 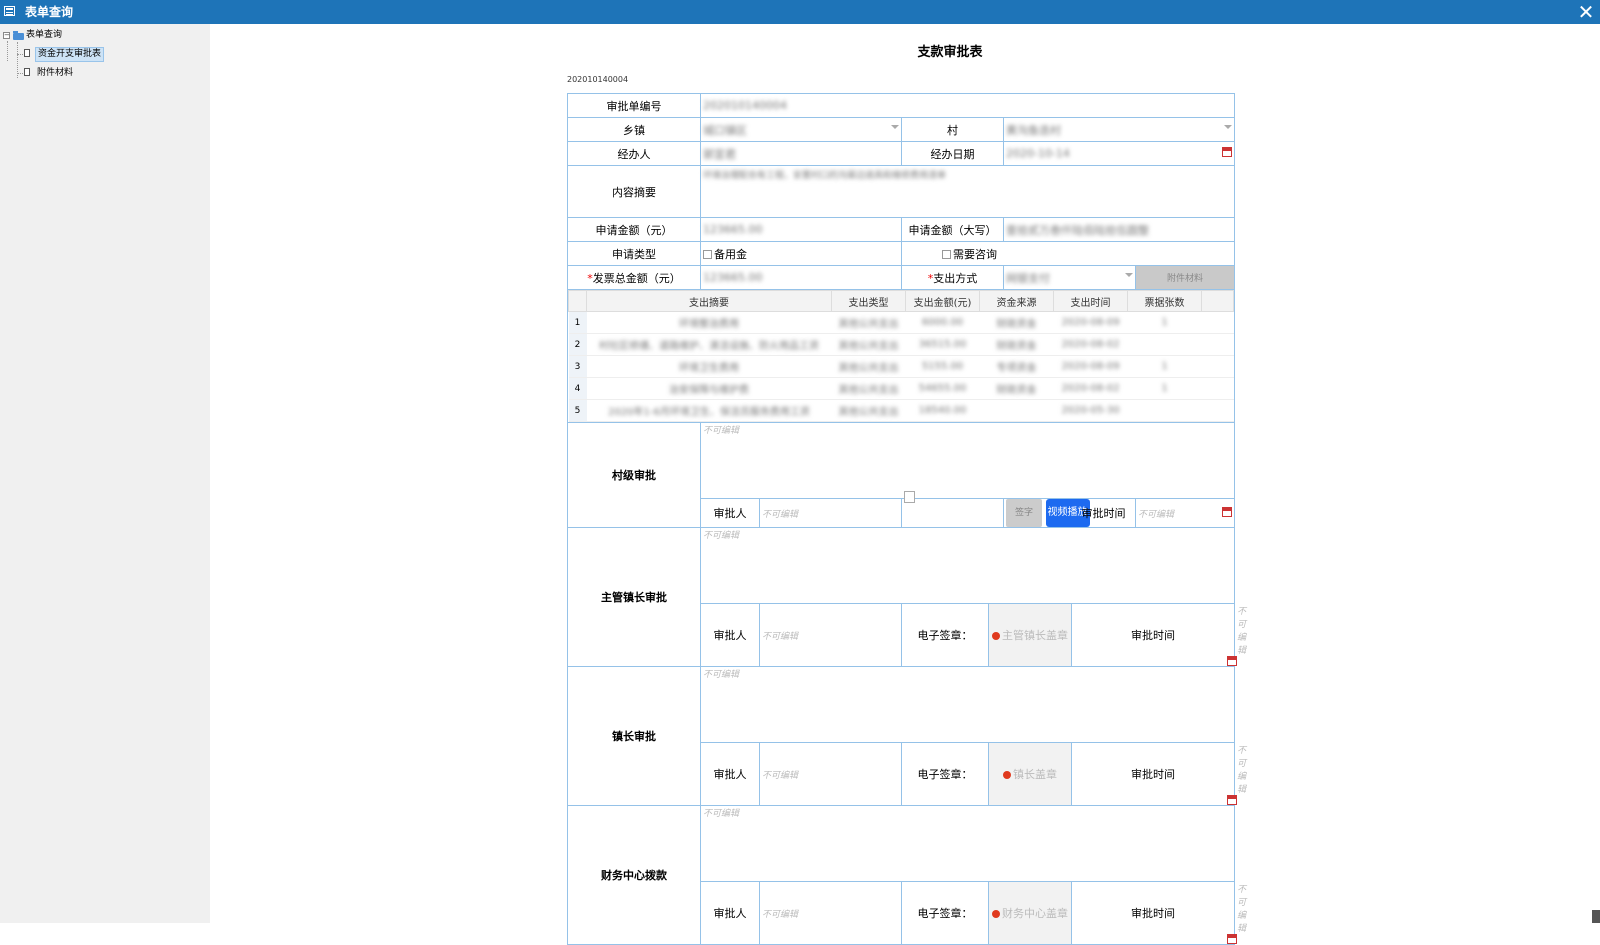 I want to click on tree-node-label: 表单查询, so click(x=44, y=35).